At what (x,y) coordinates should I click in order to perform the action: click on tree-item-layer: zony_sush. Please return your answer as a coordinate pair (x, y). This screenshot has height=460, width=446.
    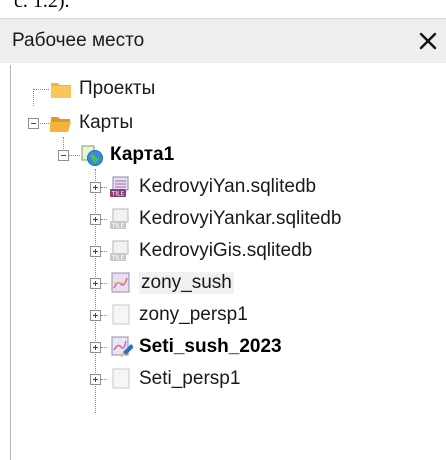
    Looking at the image, I should click on (171, 283).